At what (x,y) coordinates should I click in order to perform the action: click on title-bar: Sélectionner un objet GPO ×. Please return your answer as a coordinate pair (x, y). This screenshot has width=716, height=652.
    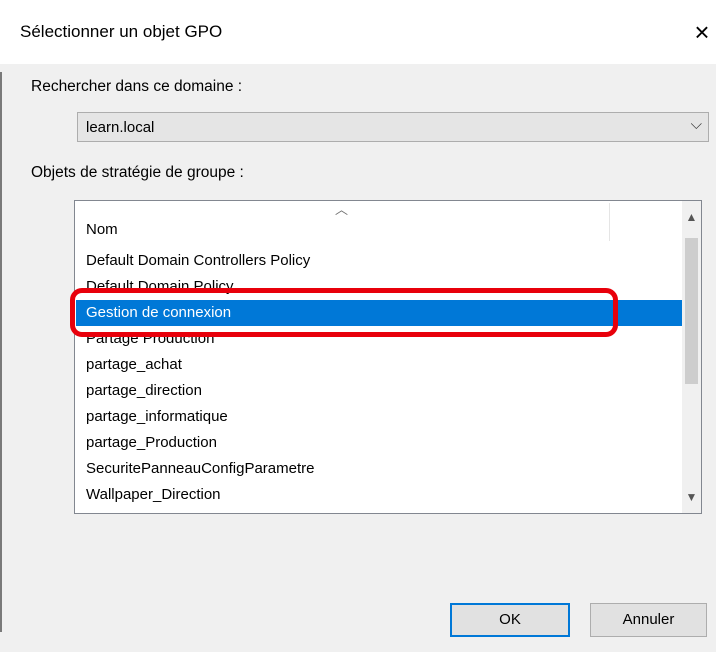
    Looking at the image, I should click on (358, 32).